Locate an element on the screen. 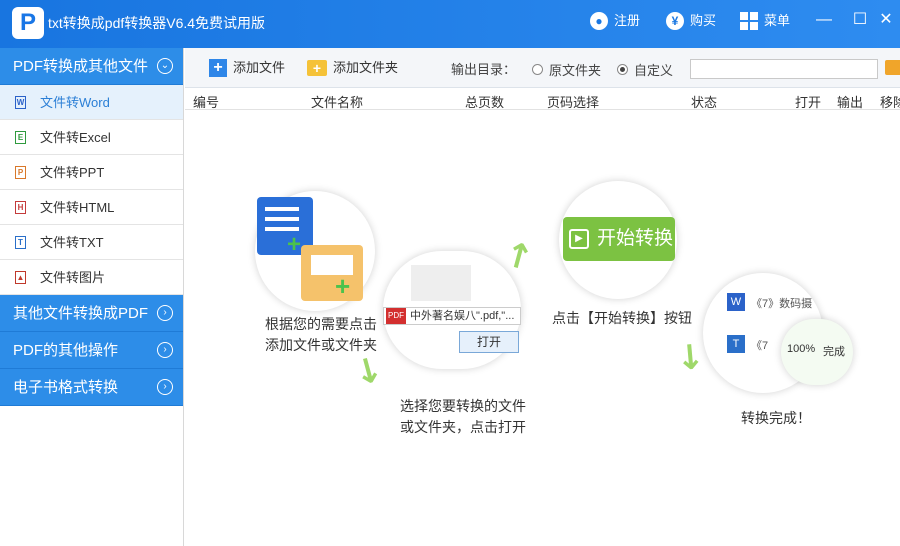 Image resolution: width=900 pixels, height=546 pixels. done-progress-badge: 100% 完成 is located at coordinates (817, 352).